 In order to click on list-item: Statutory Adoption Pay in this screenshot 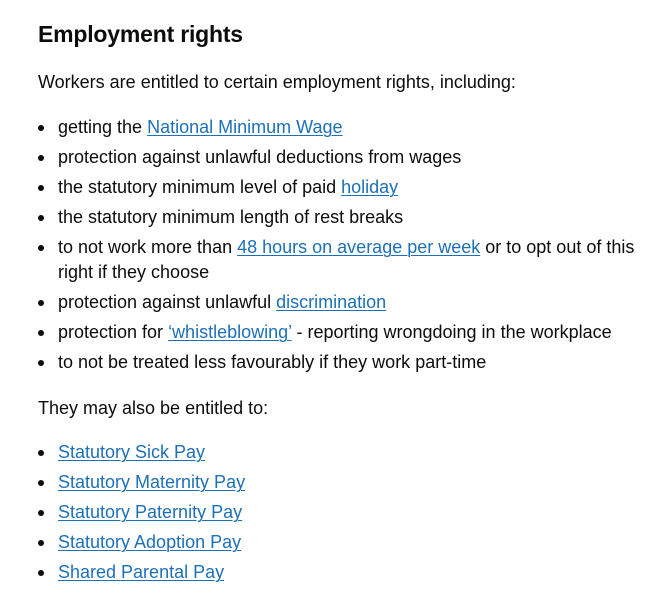, I will do `click(348, 542)`.